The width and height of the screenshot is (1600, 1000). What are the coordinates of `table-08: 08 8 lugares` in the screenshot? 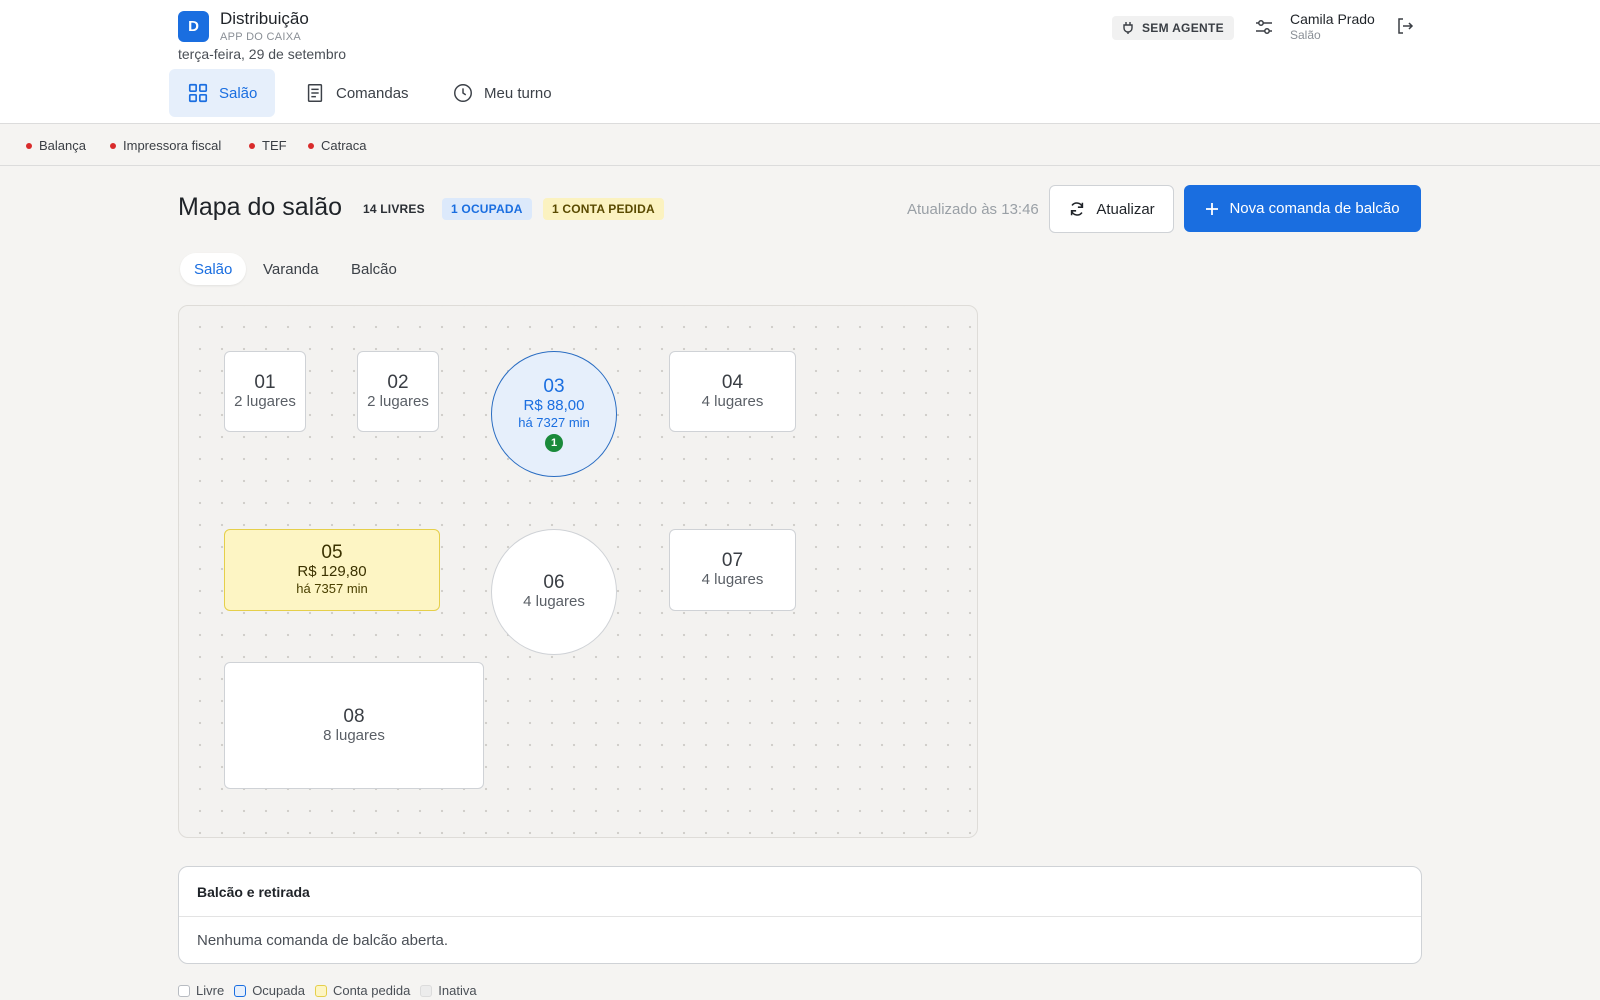 It's located at (354, 725).